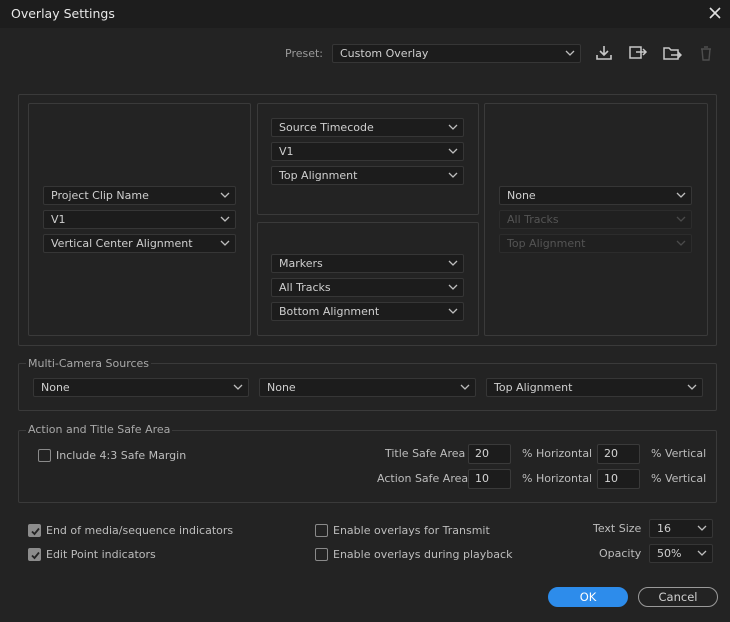 This screenshot has width=730, height=622. What do you see at coordinates (367, 387) in the screenshot?
I see `multicam-track-dropdown: None` at bounding box center [367, 387].